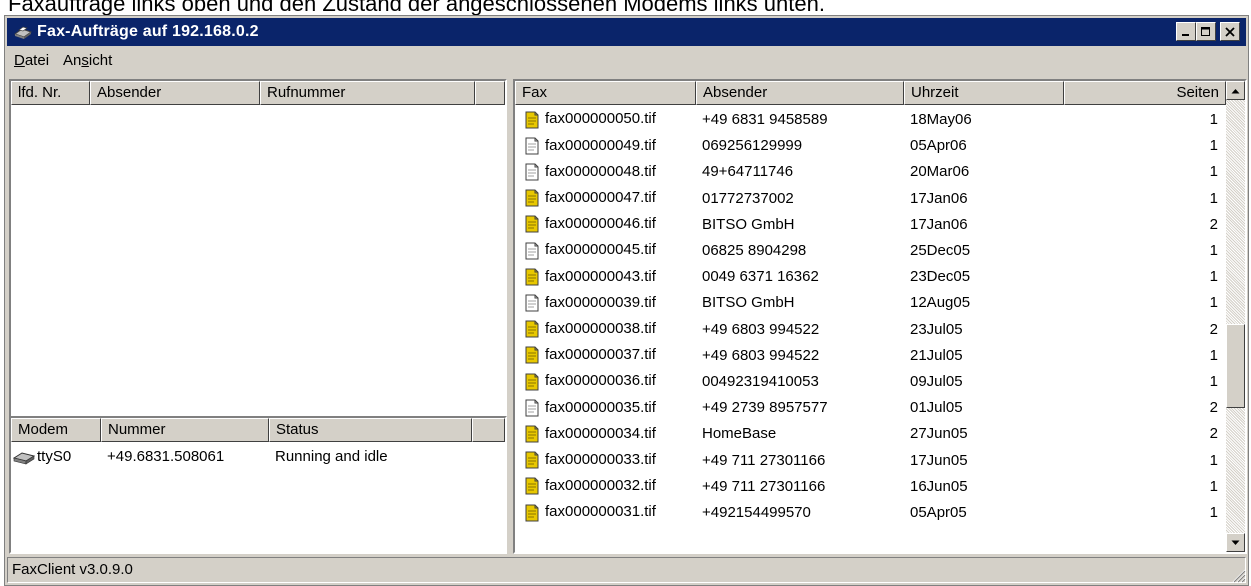 Image resolution: width=1251 pixels, height=586 pixels. I want to click on column-uhrzeit: Uhrzeit, so click(984, 93).